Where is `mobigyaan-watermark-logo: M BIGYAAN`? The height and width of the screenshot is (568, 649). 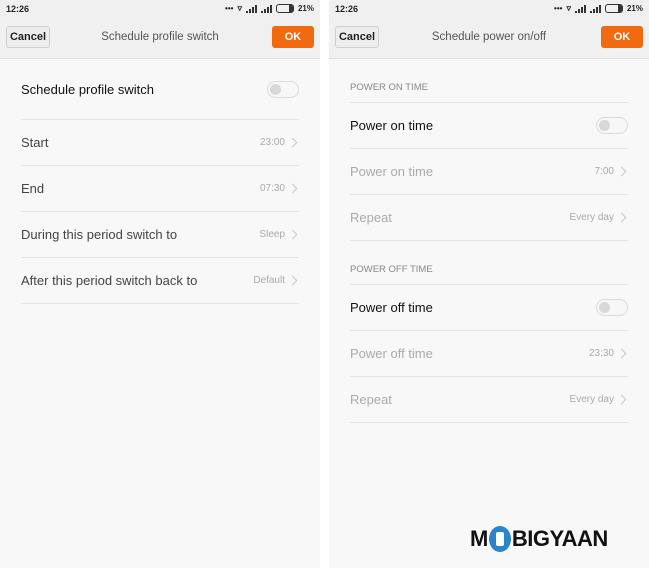
mobigyaan-watermark-logo: M BIGYAAN is located at coordinates (539, 539).